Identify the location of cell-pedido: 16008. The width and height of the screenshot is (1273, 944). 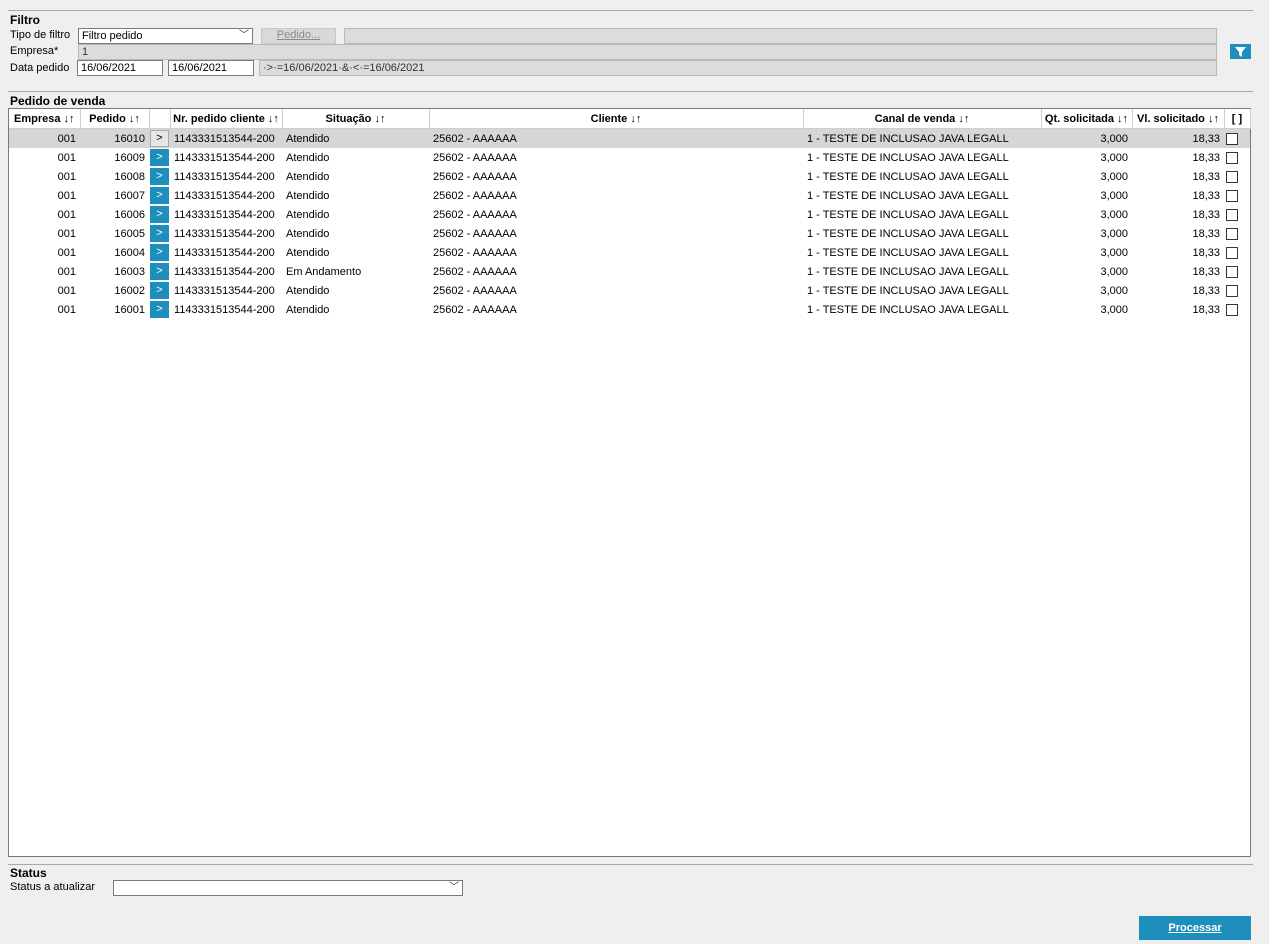
(129, 176).